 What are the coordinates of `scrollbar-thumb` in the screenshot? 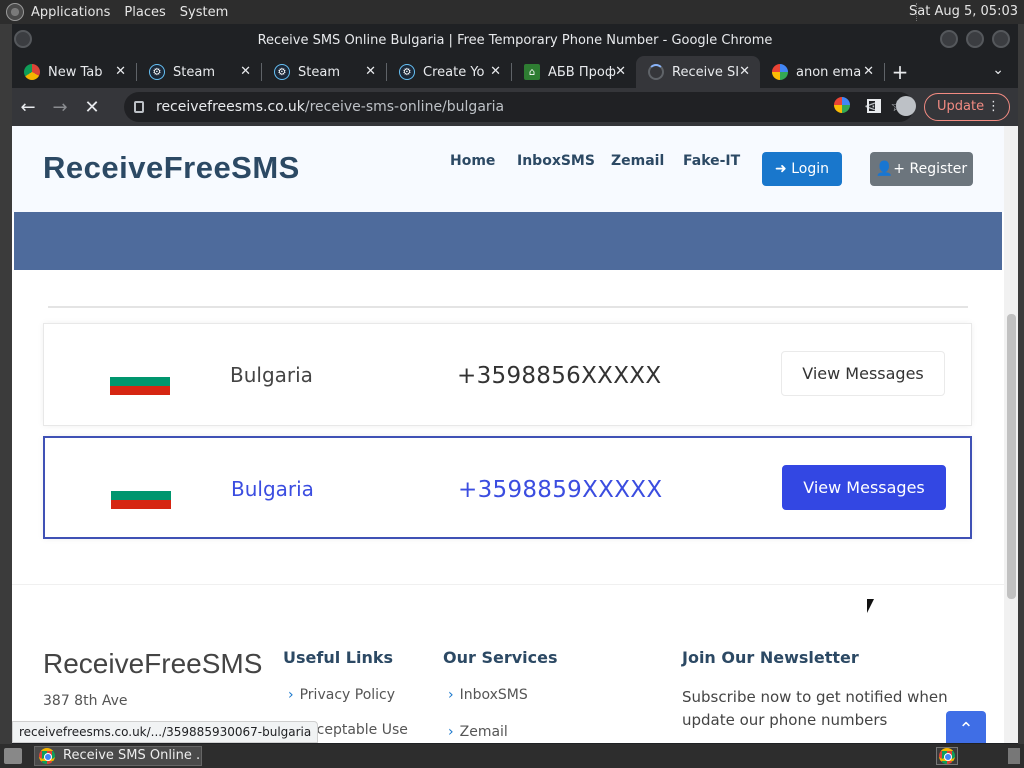 It's located at (1011, 456).